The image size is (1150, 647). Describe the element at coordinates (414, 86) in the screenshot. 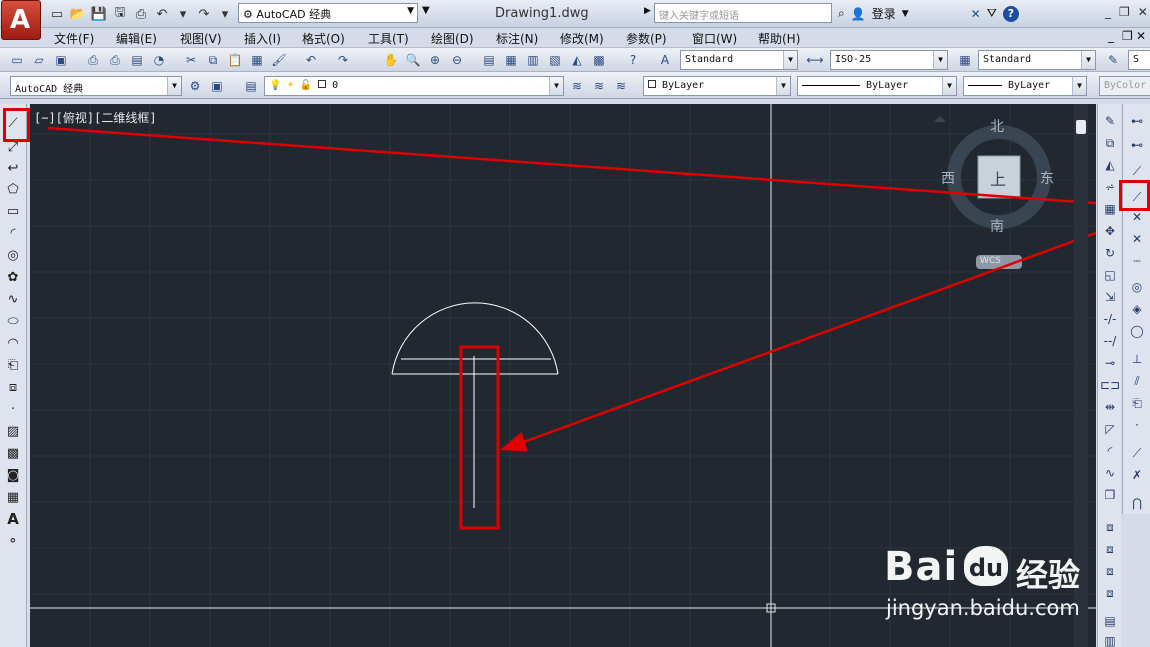

I see `layer-select: 💡 ☀ 🔓 0 ▼` at that location.